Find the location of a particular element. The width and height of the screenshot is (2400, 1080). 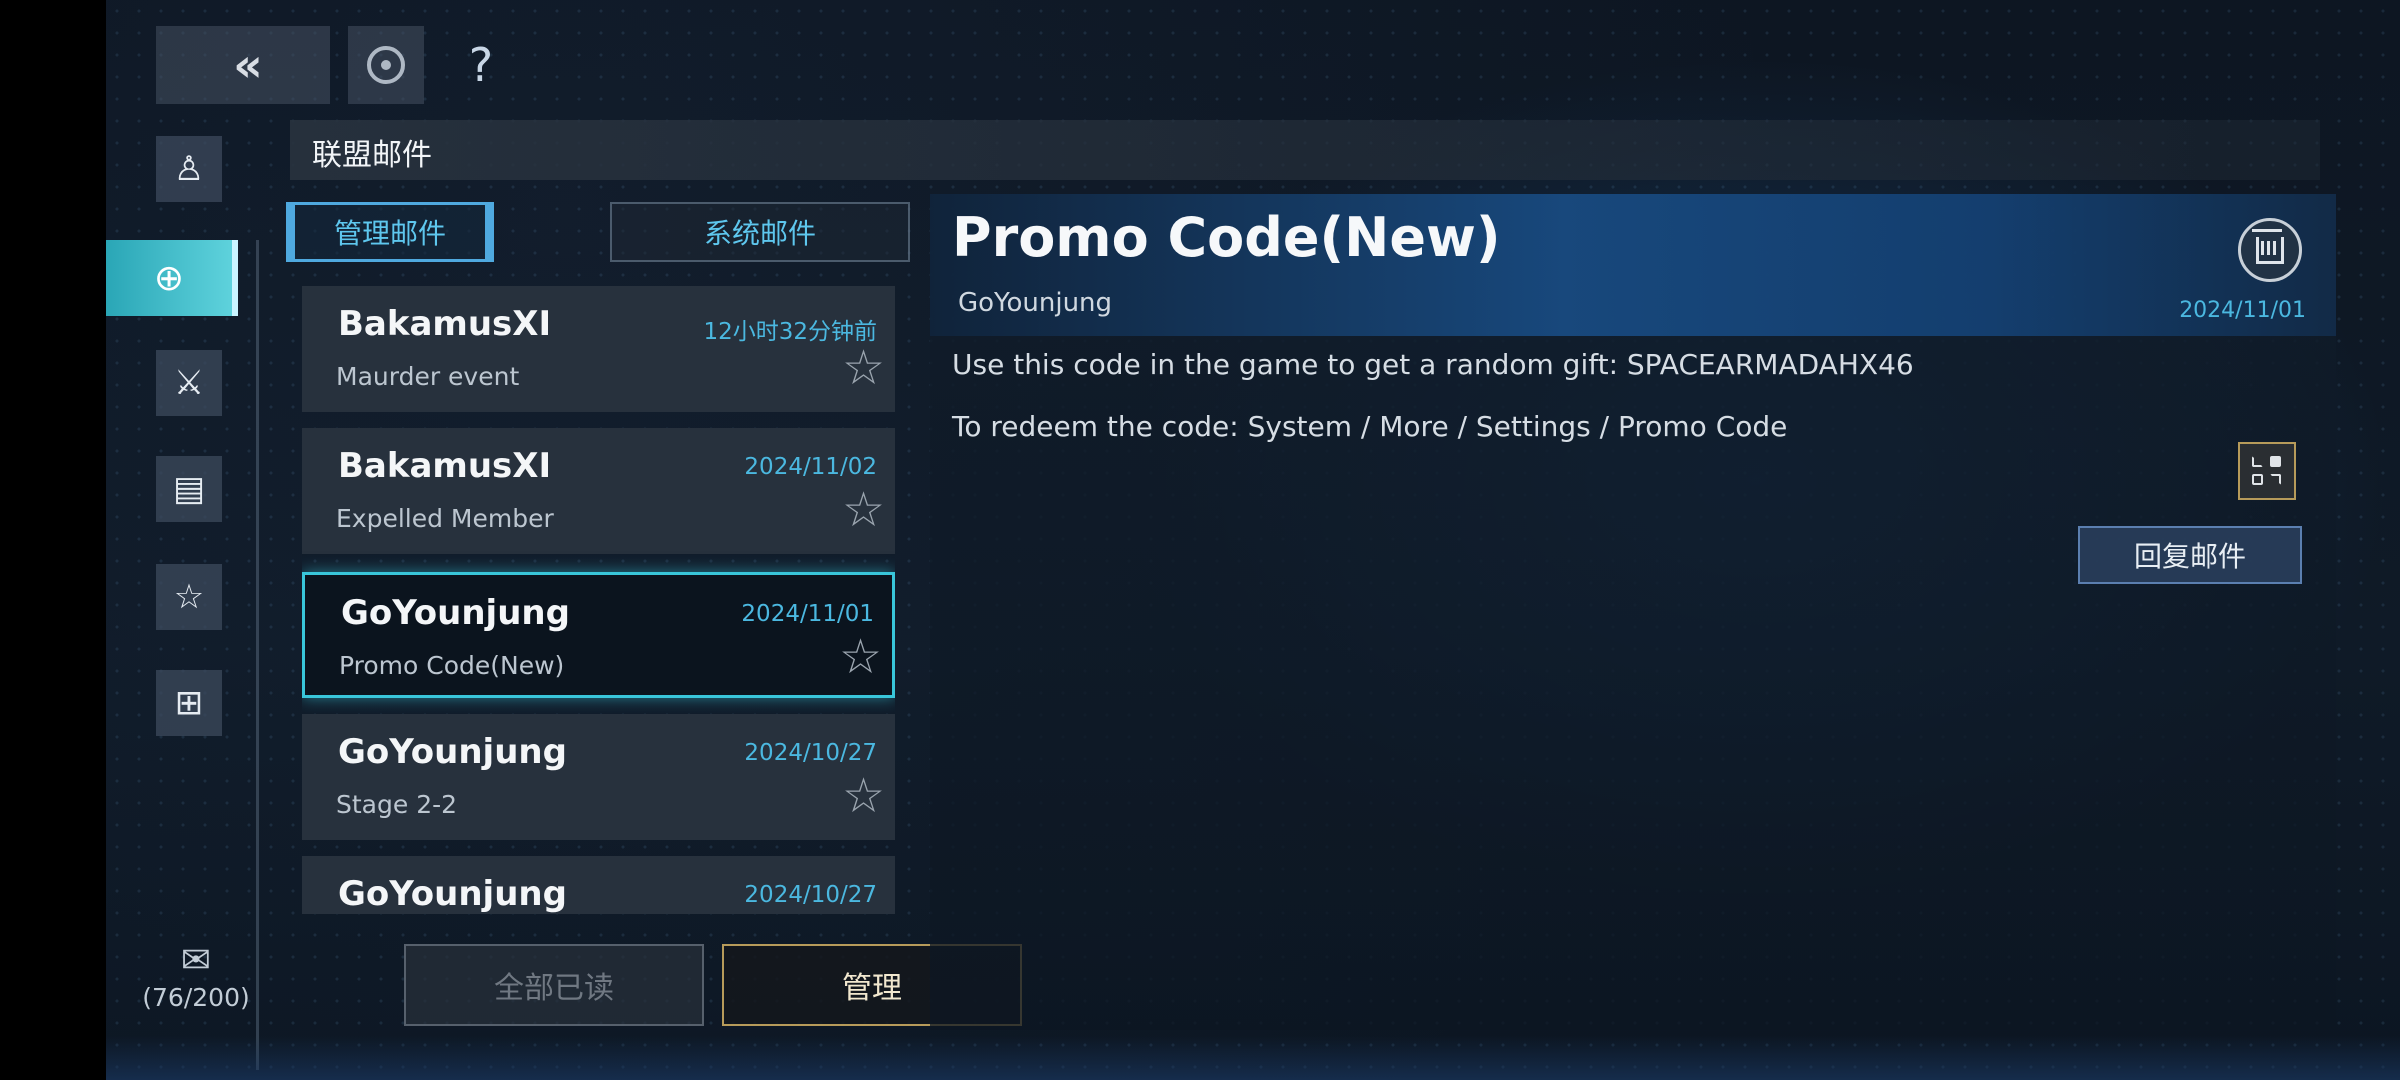

crossed-swords-icon: ⚔ is located at coordinates (189, 383).